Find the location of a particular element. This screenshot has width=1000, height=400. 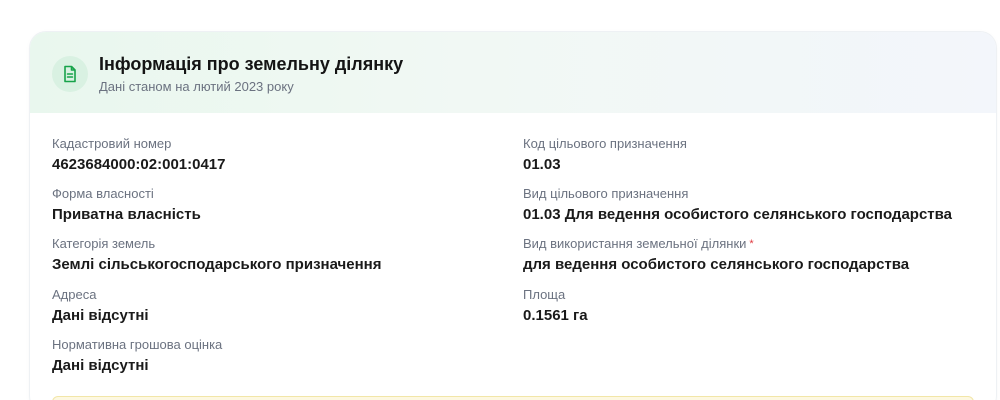

field-value: Землі сільськогосподарського призначення is located at coordinates (217, 264).